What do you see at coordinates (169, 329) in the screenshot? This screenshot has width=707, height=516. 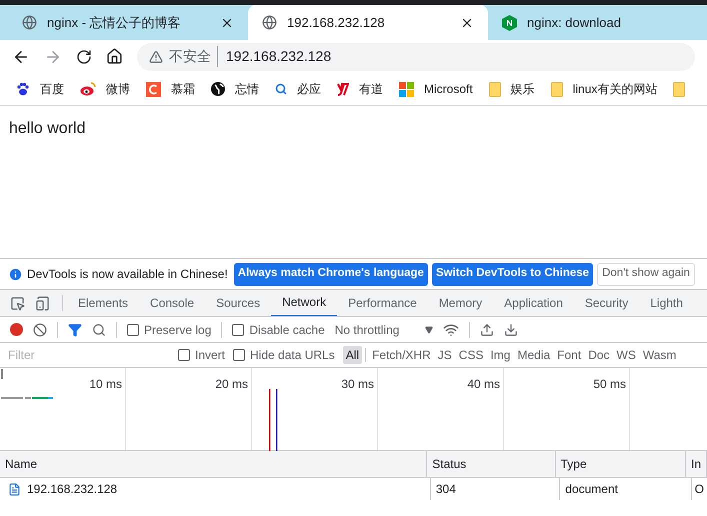 I see `preserve-log-option: Preserve log` at bounding box center [169, 329].